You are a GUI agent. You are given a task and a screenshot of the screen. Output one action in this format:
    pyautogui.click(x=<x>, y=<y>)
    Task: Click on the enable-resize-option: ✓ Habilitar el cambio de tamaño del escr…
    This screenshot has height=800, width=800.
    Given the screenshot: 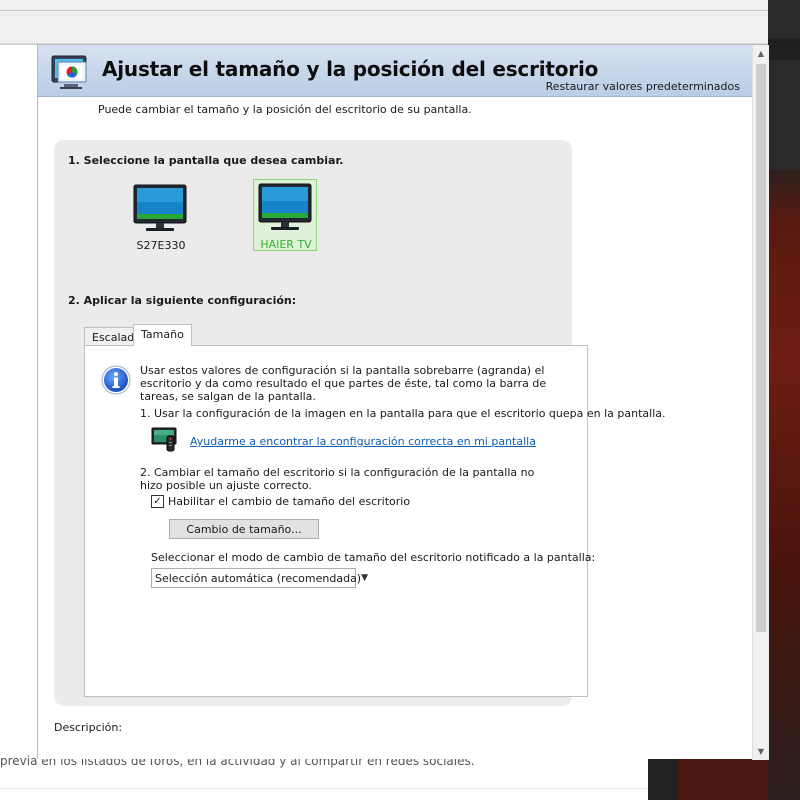 What is the action you would take?
    pyautogui.click(x=280, y=501)
    